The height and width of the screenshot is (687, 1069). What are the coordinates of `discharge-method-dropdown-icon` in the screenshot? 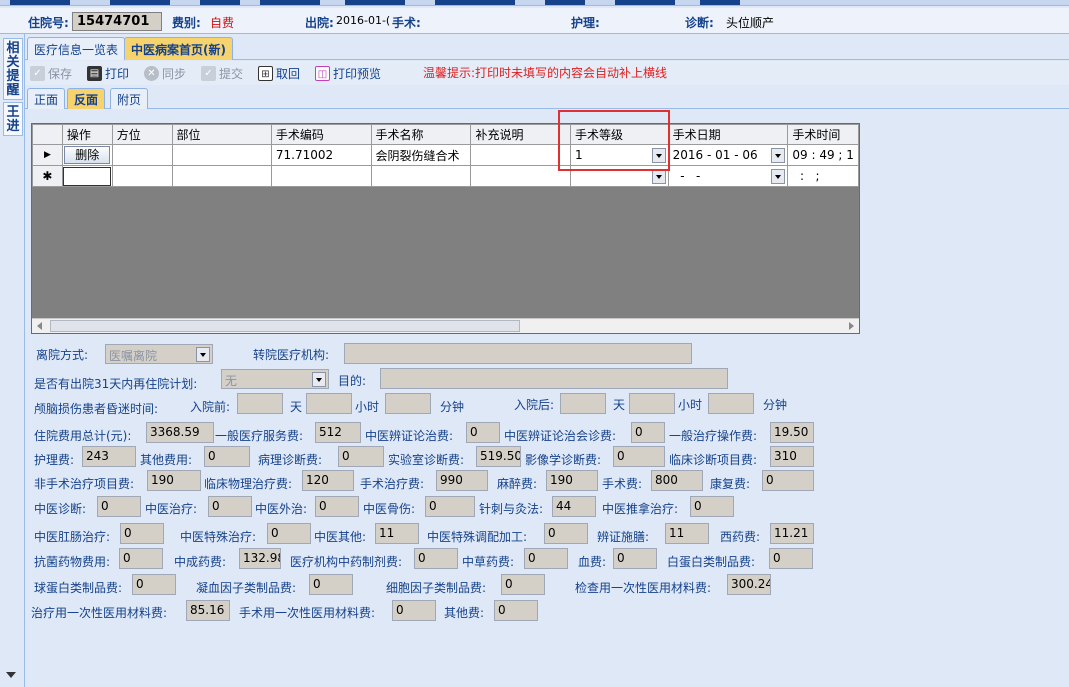 It's located at (203, 354).